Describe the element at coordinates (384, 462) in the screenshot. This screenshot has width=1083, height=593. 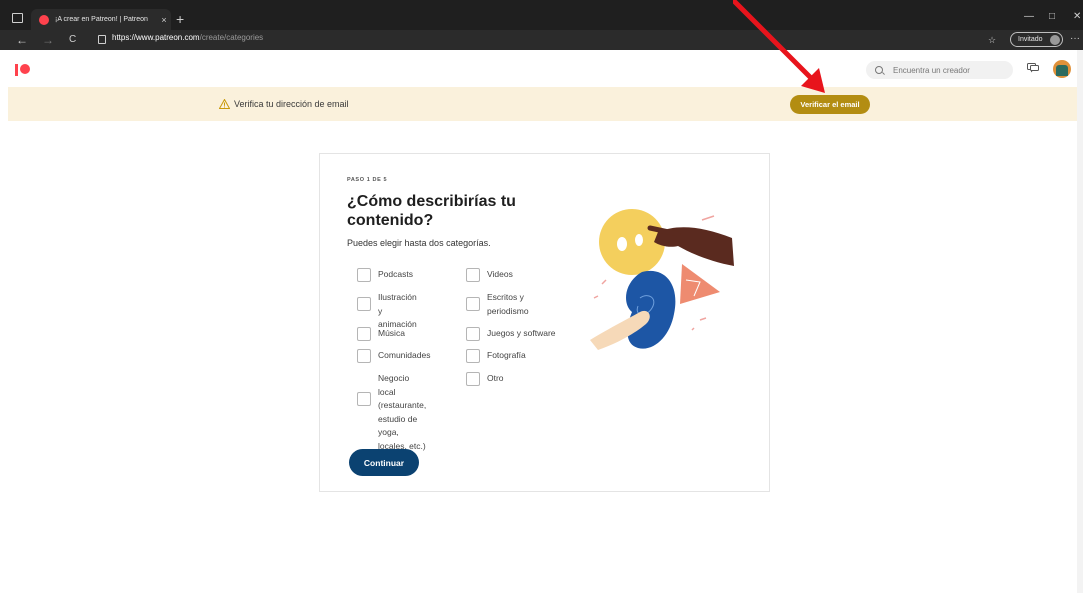
I see `continue-button: Continuar` at that location.